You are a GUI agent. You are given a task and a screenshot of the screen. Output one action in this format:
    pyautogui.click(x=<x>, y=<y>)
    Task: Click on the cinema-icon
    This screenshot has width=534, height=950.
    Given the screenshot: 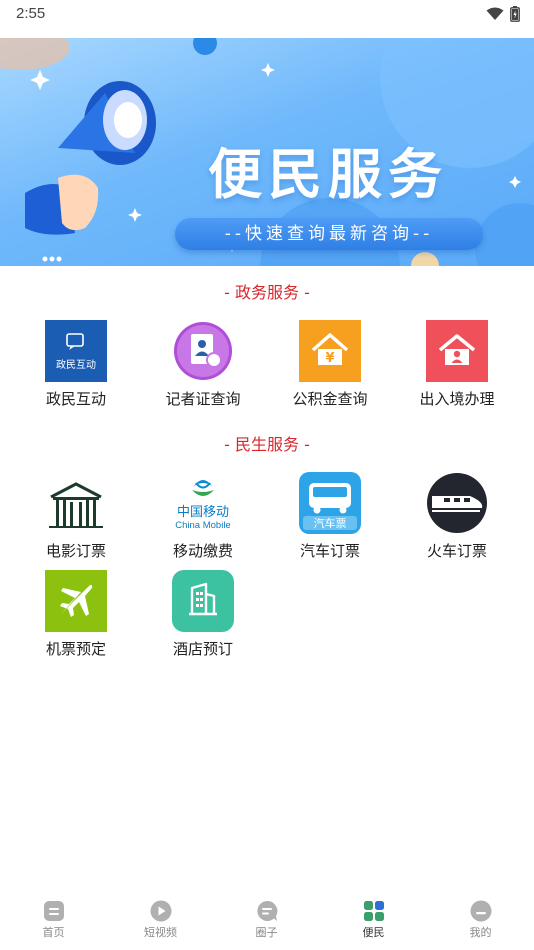 What is the action you would take?
    pyautogui.click(x=76, y=503)
    